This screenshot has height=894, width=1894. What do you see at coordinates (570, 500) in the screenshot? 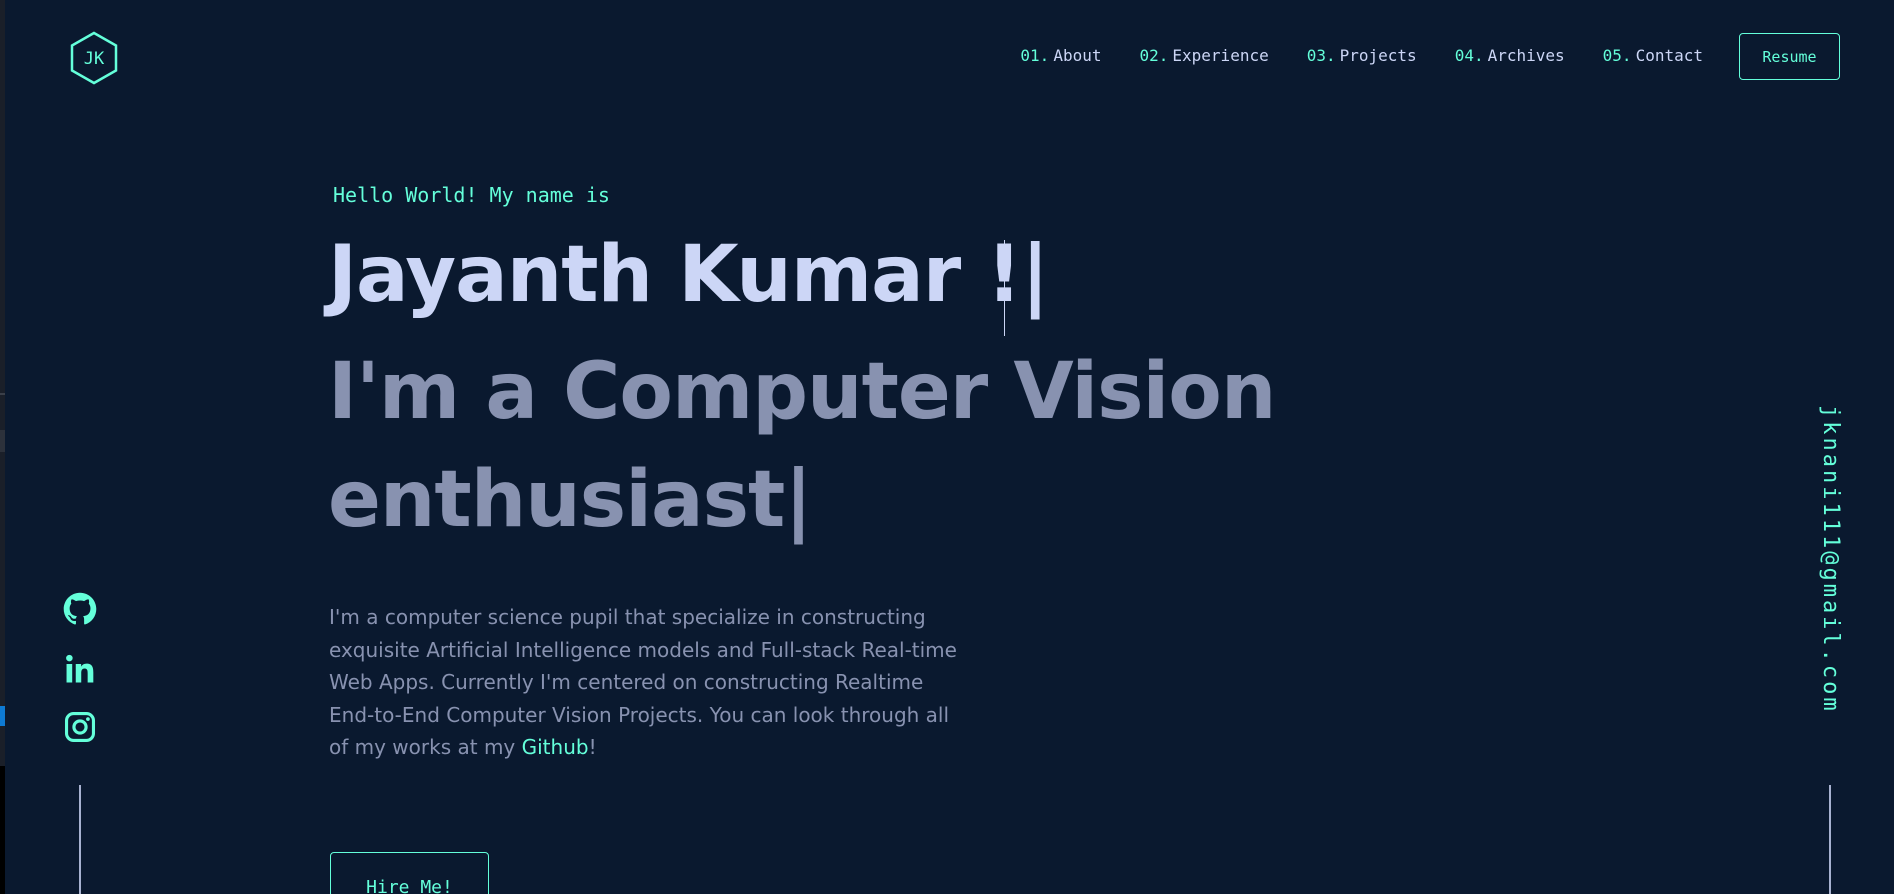
I see `tagline-line: enthusiast|` at bounding box center [570, 500].